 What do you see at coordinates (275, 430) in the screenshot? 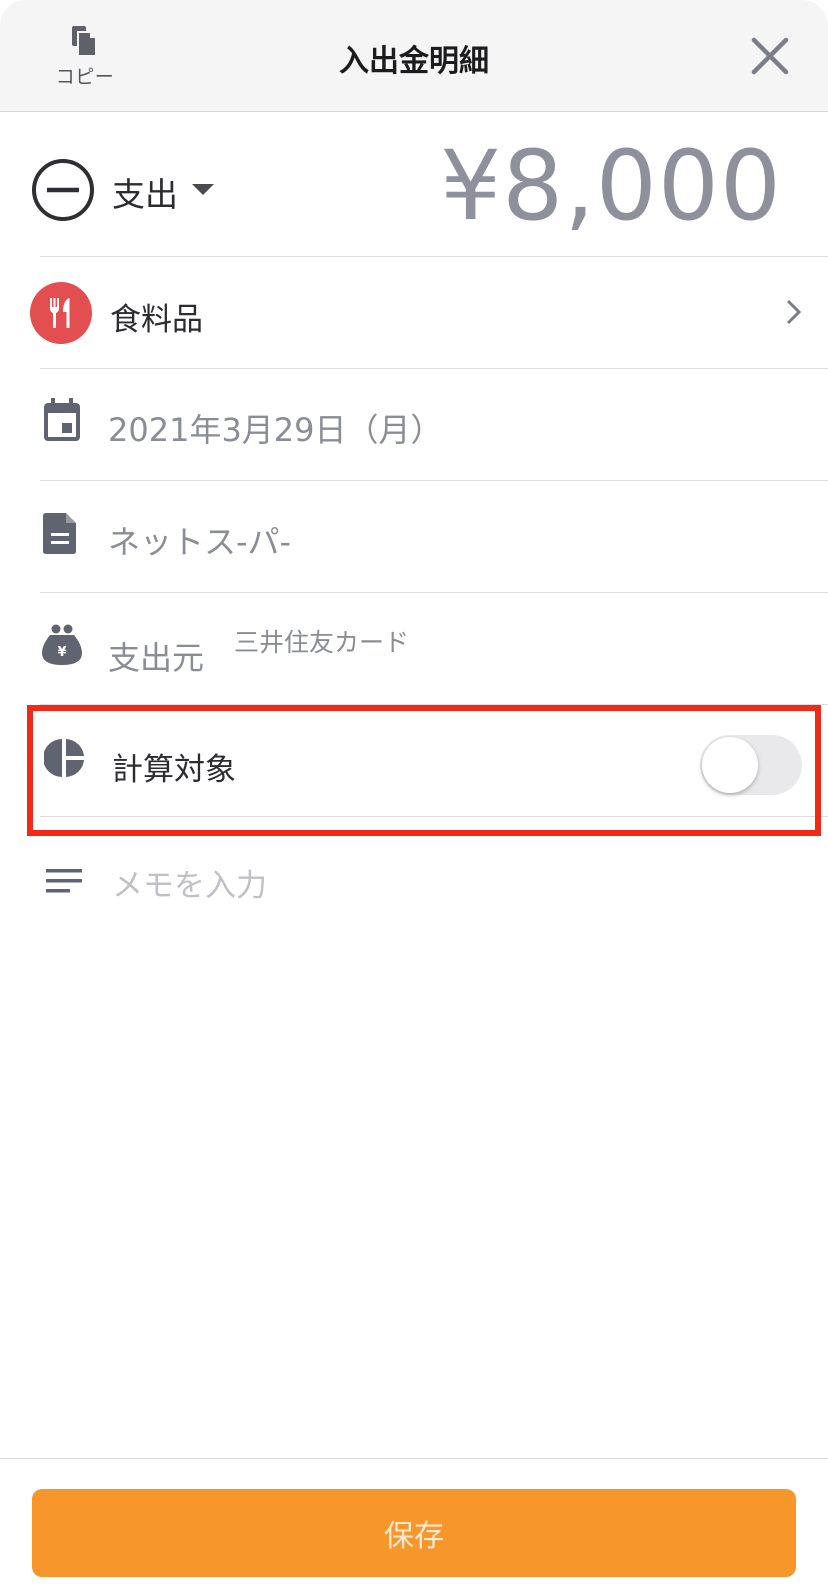
I see `date-value: 2021年3月29日（月）` at bounding box center [275, 430].